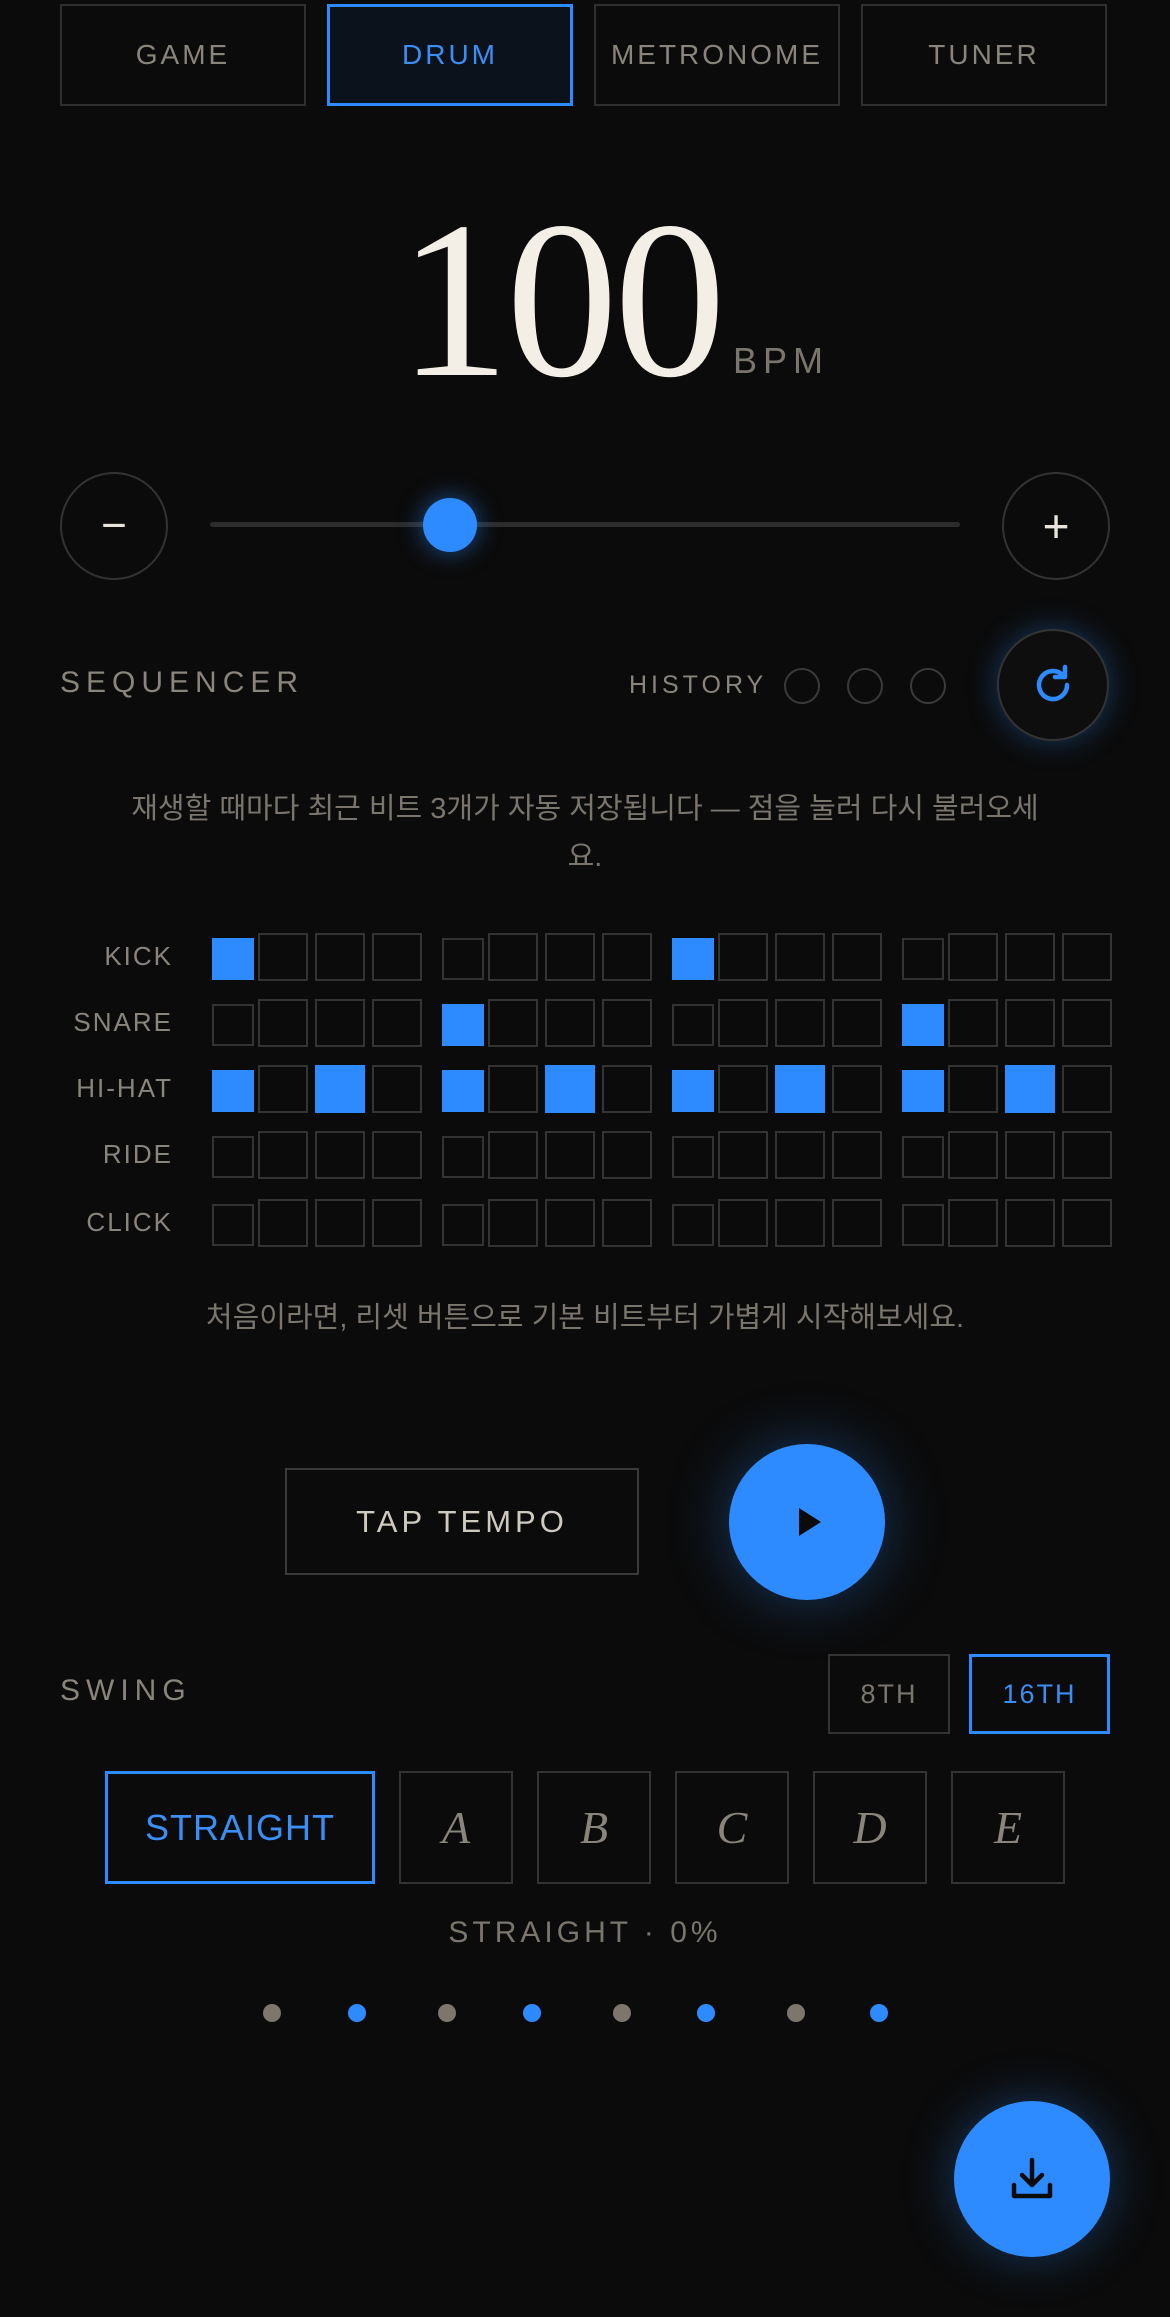  I want to click on swing-preset-c: C, so click(732, 1827).